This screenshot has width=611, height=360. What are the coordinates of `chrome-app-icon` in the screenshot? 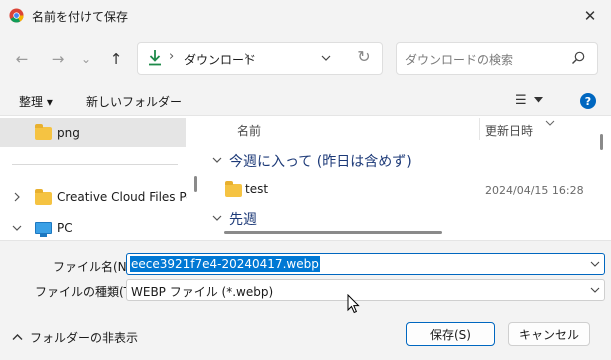 It's located at (16, 15).